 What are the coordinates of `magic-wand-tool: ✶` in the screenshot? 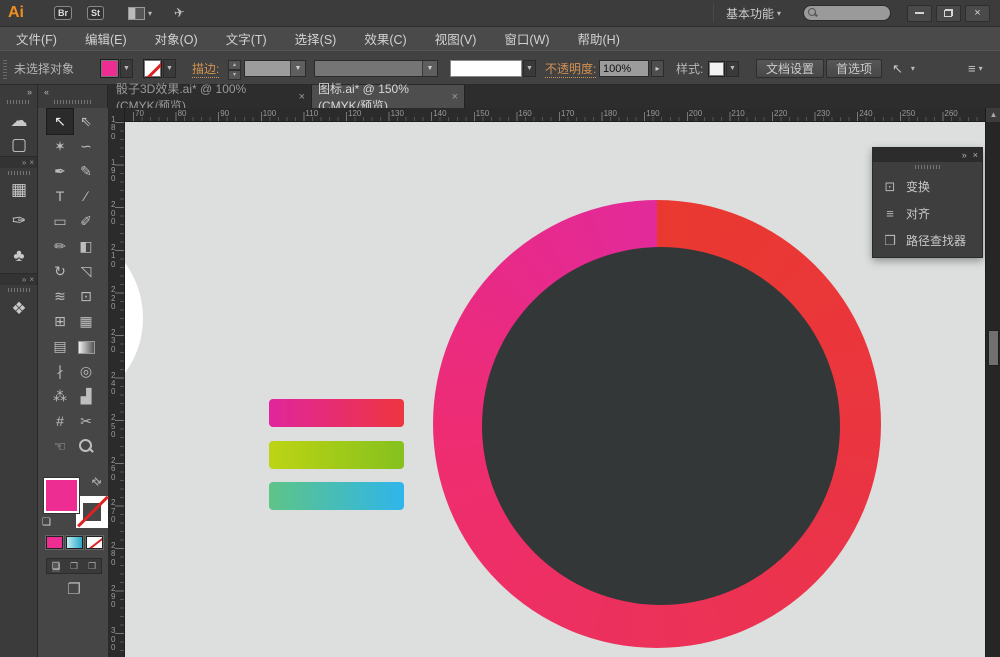 It's located at (60, 146).